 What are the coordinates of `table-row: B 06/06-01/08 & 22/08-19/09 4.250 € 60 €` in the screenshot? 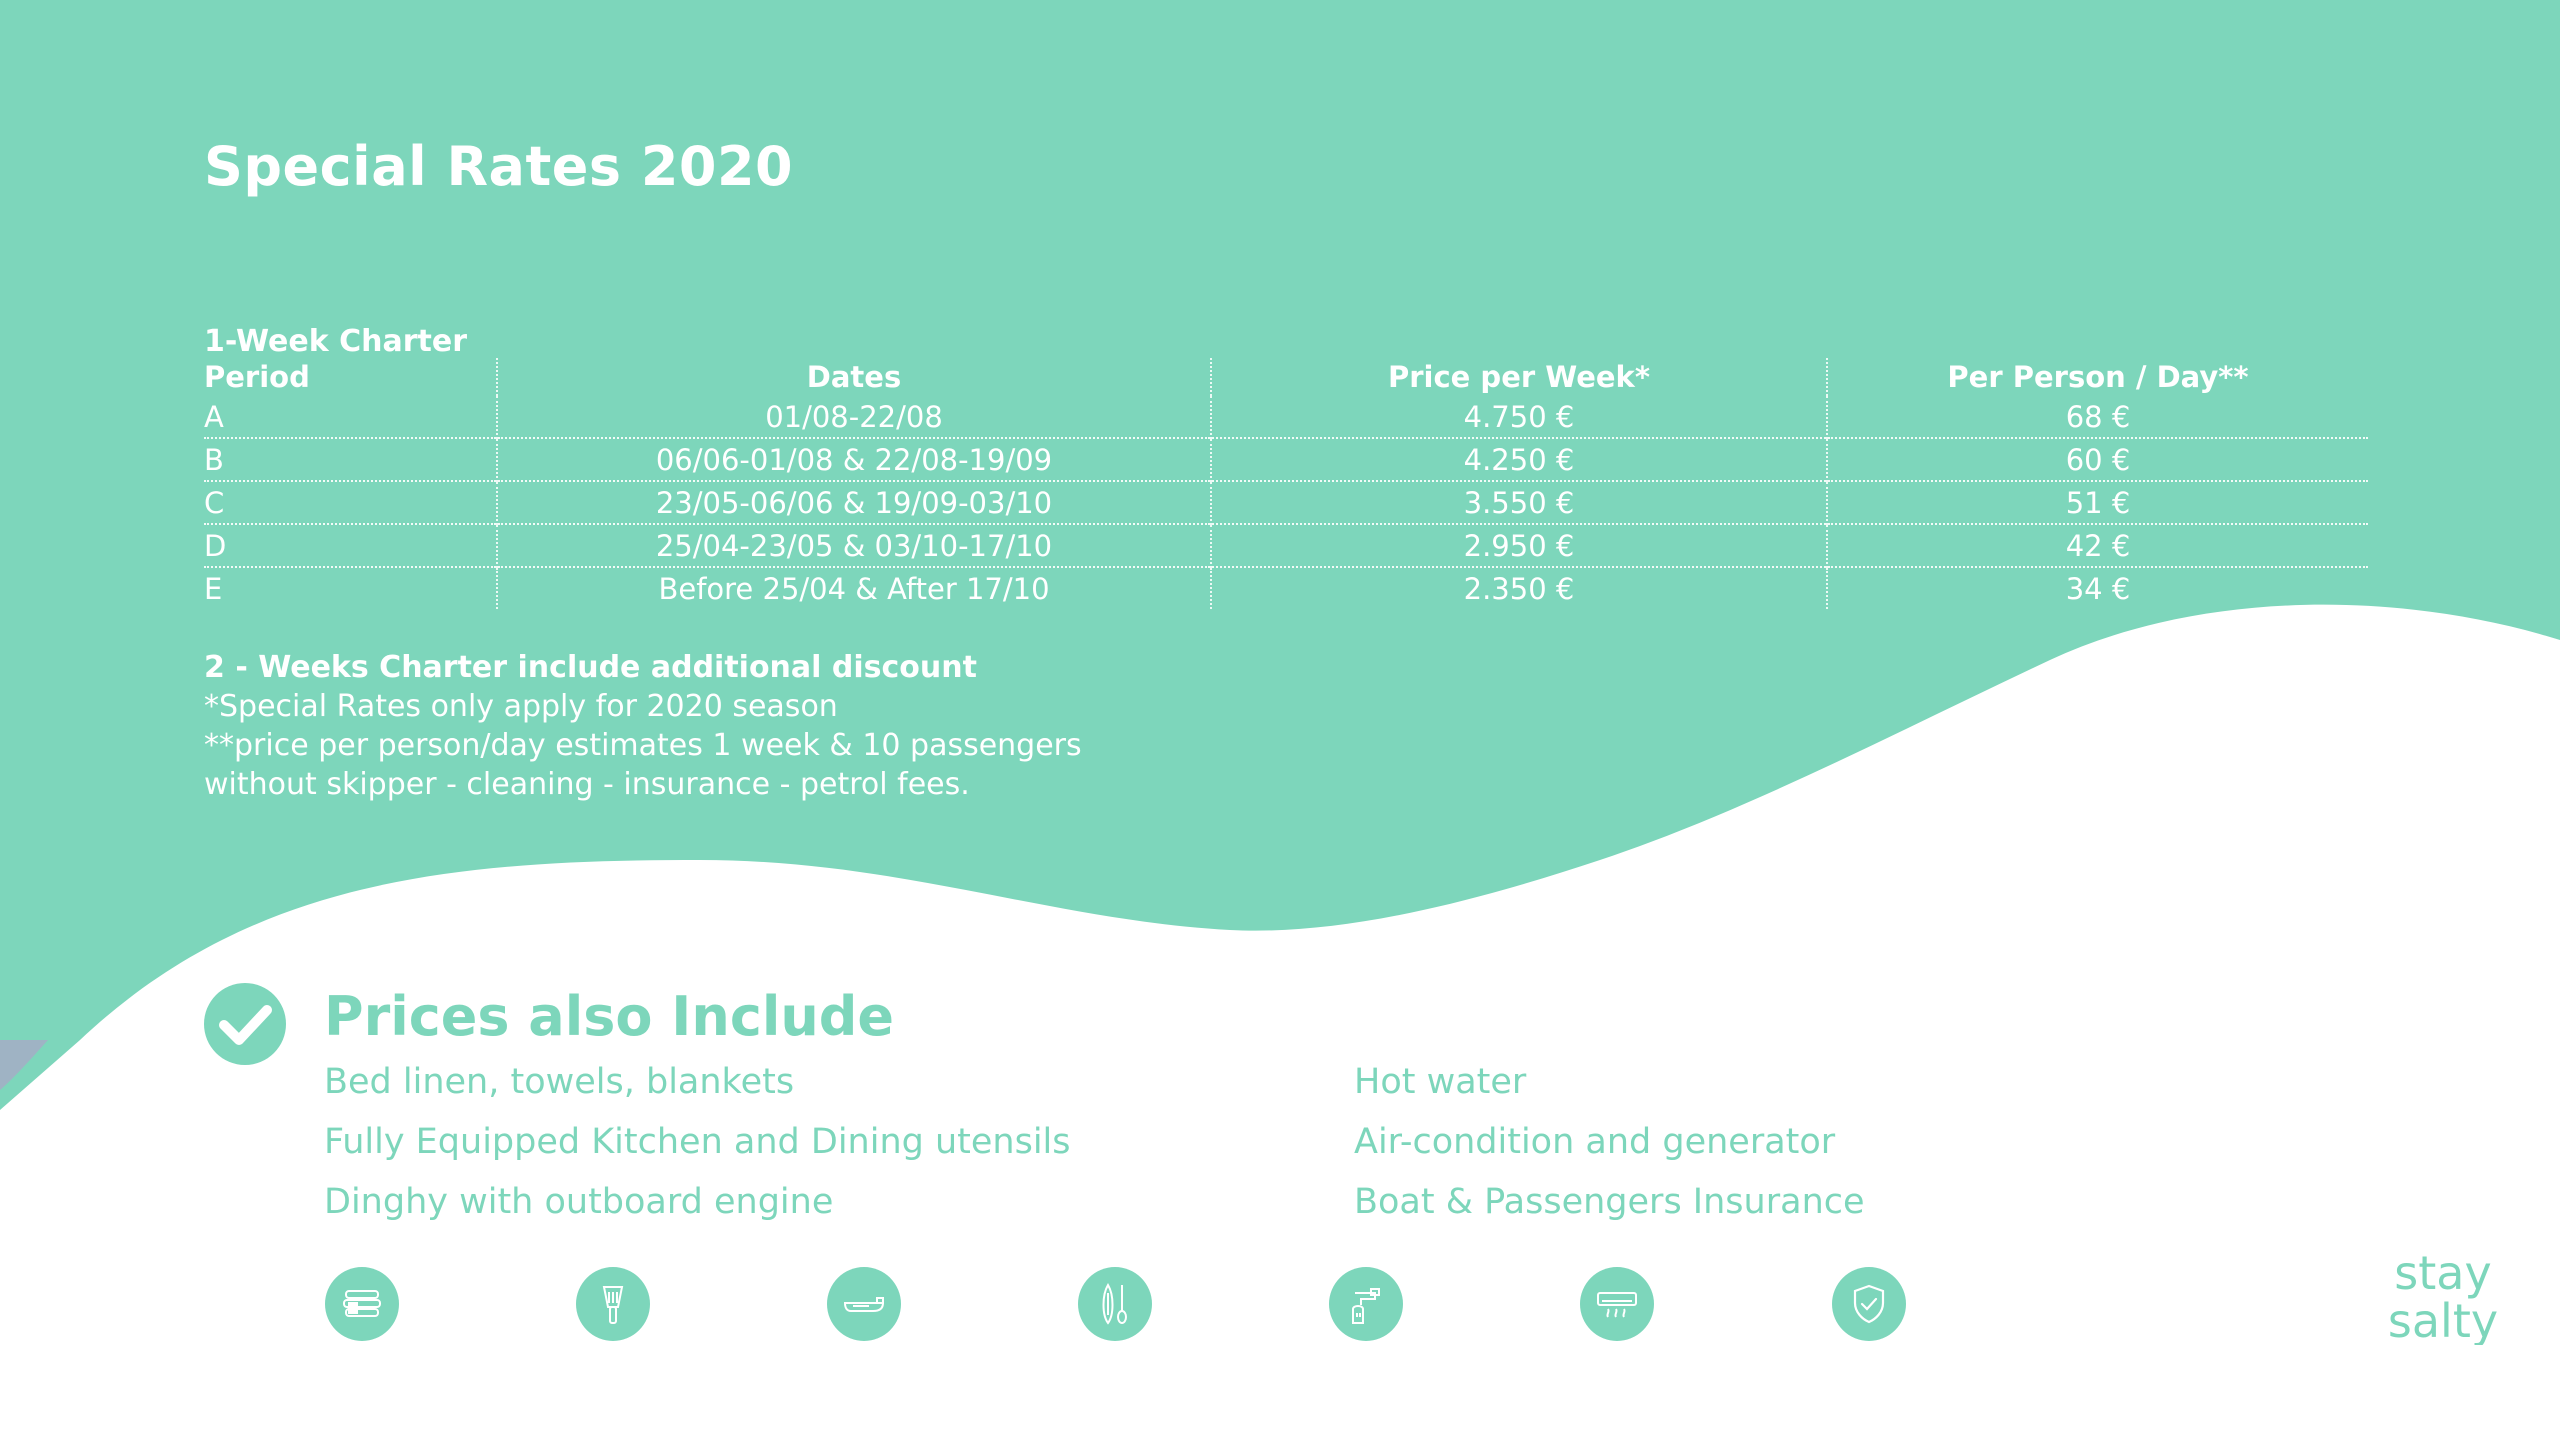 It's located at (1286, 459).